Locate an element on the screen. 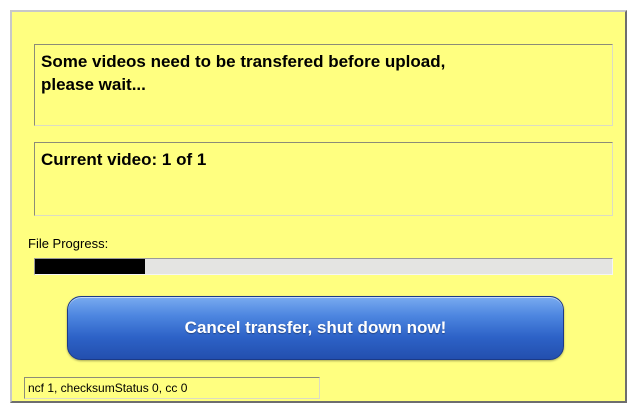 This screenshot has width=637, height=405. cancel-transfer-button: Cancel transfer, shut down now! is located at coordinates (315, 328).